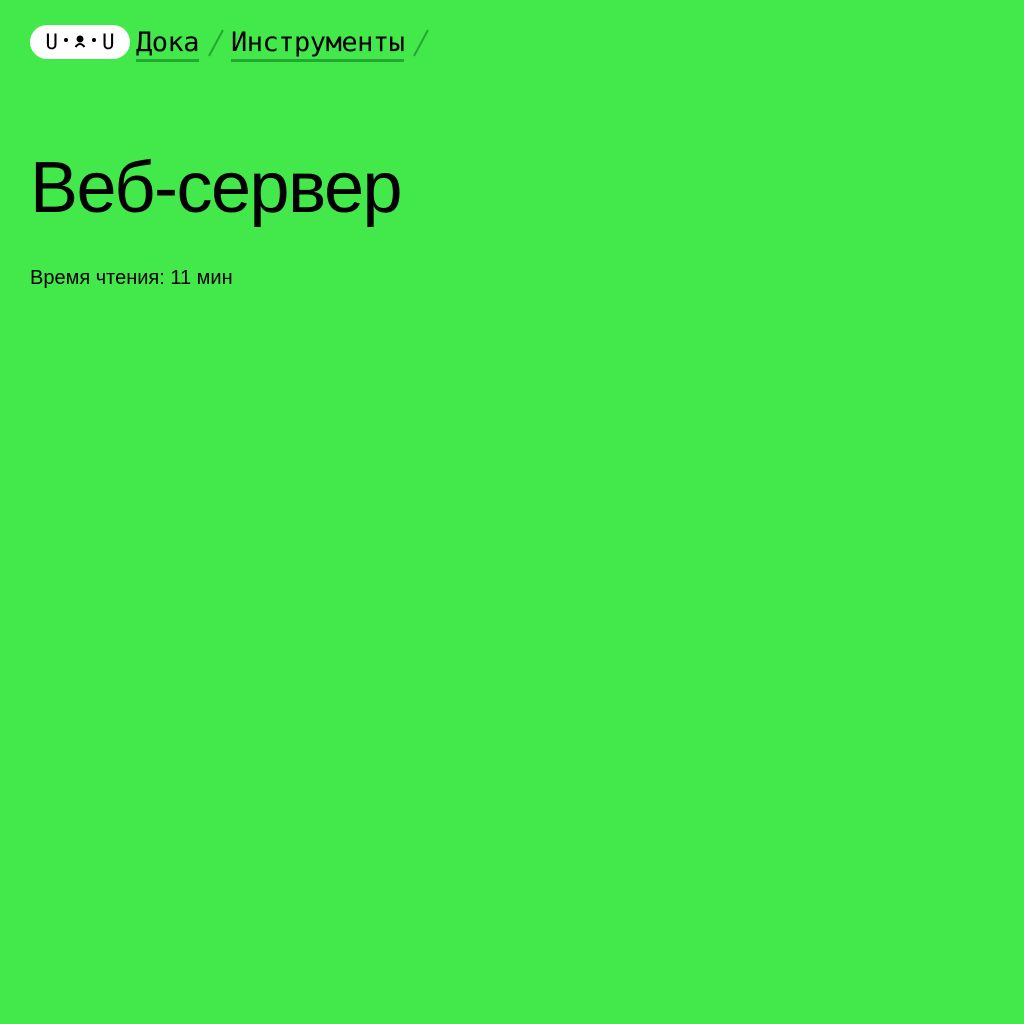 This screenshot has height=1024, width=1024. I want to click on site-header: U U Дока Инструменты, so click(233, 42).